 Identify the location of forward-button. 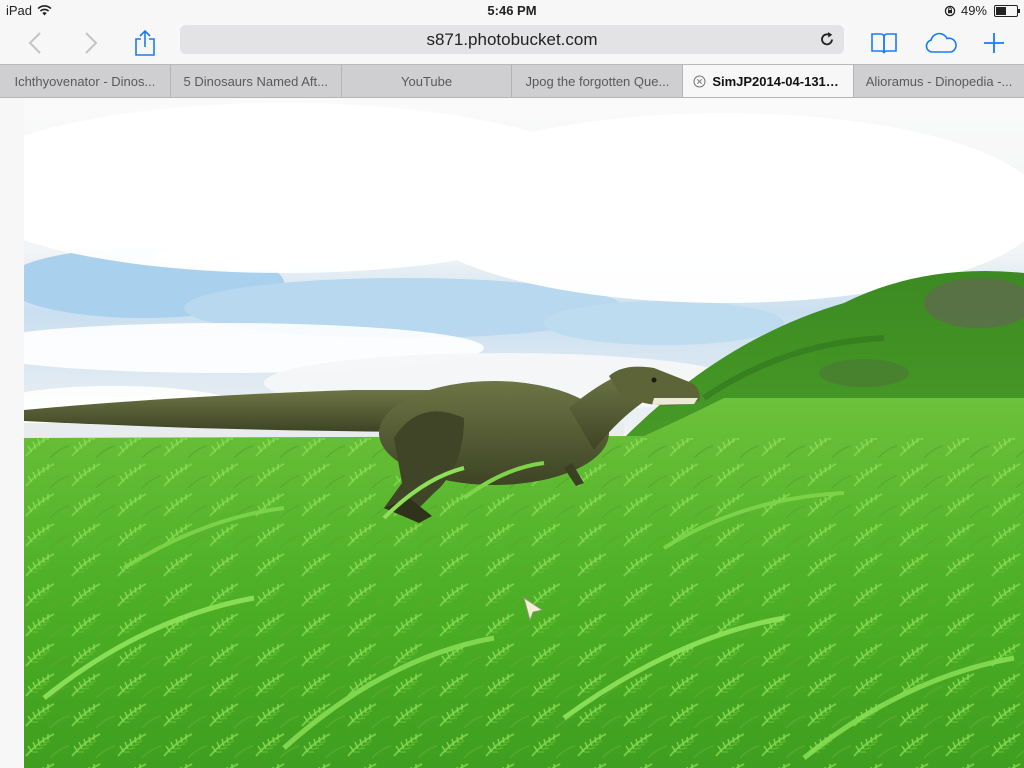
(91, 43).